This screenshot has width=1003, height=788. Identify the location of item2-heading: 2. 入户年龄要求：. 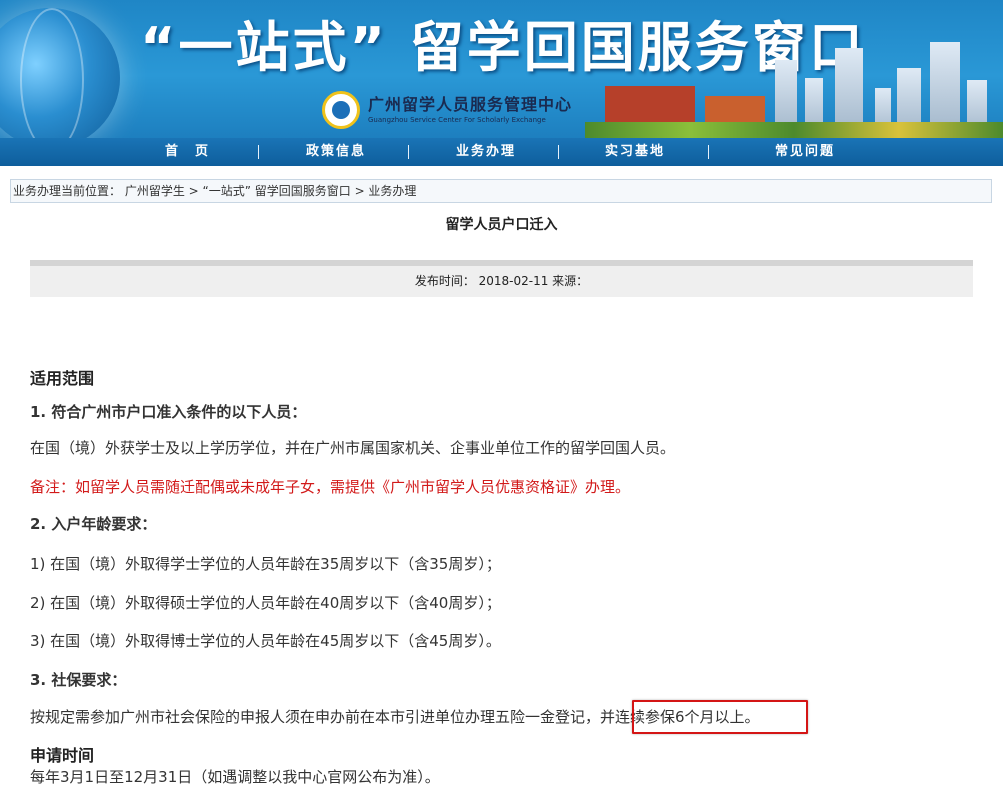
(93, 524).